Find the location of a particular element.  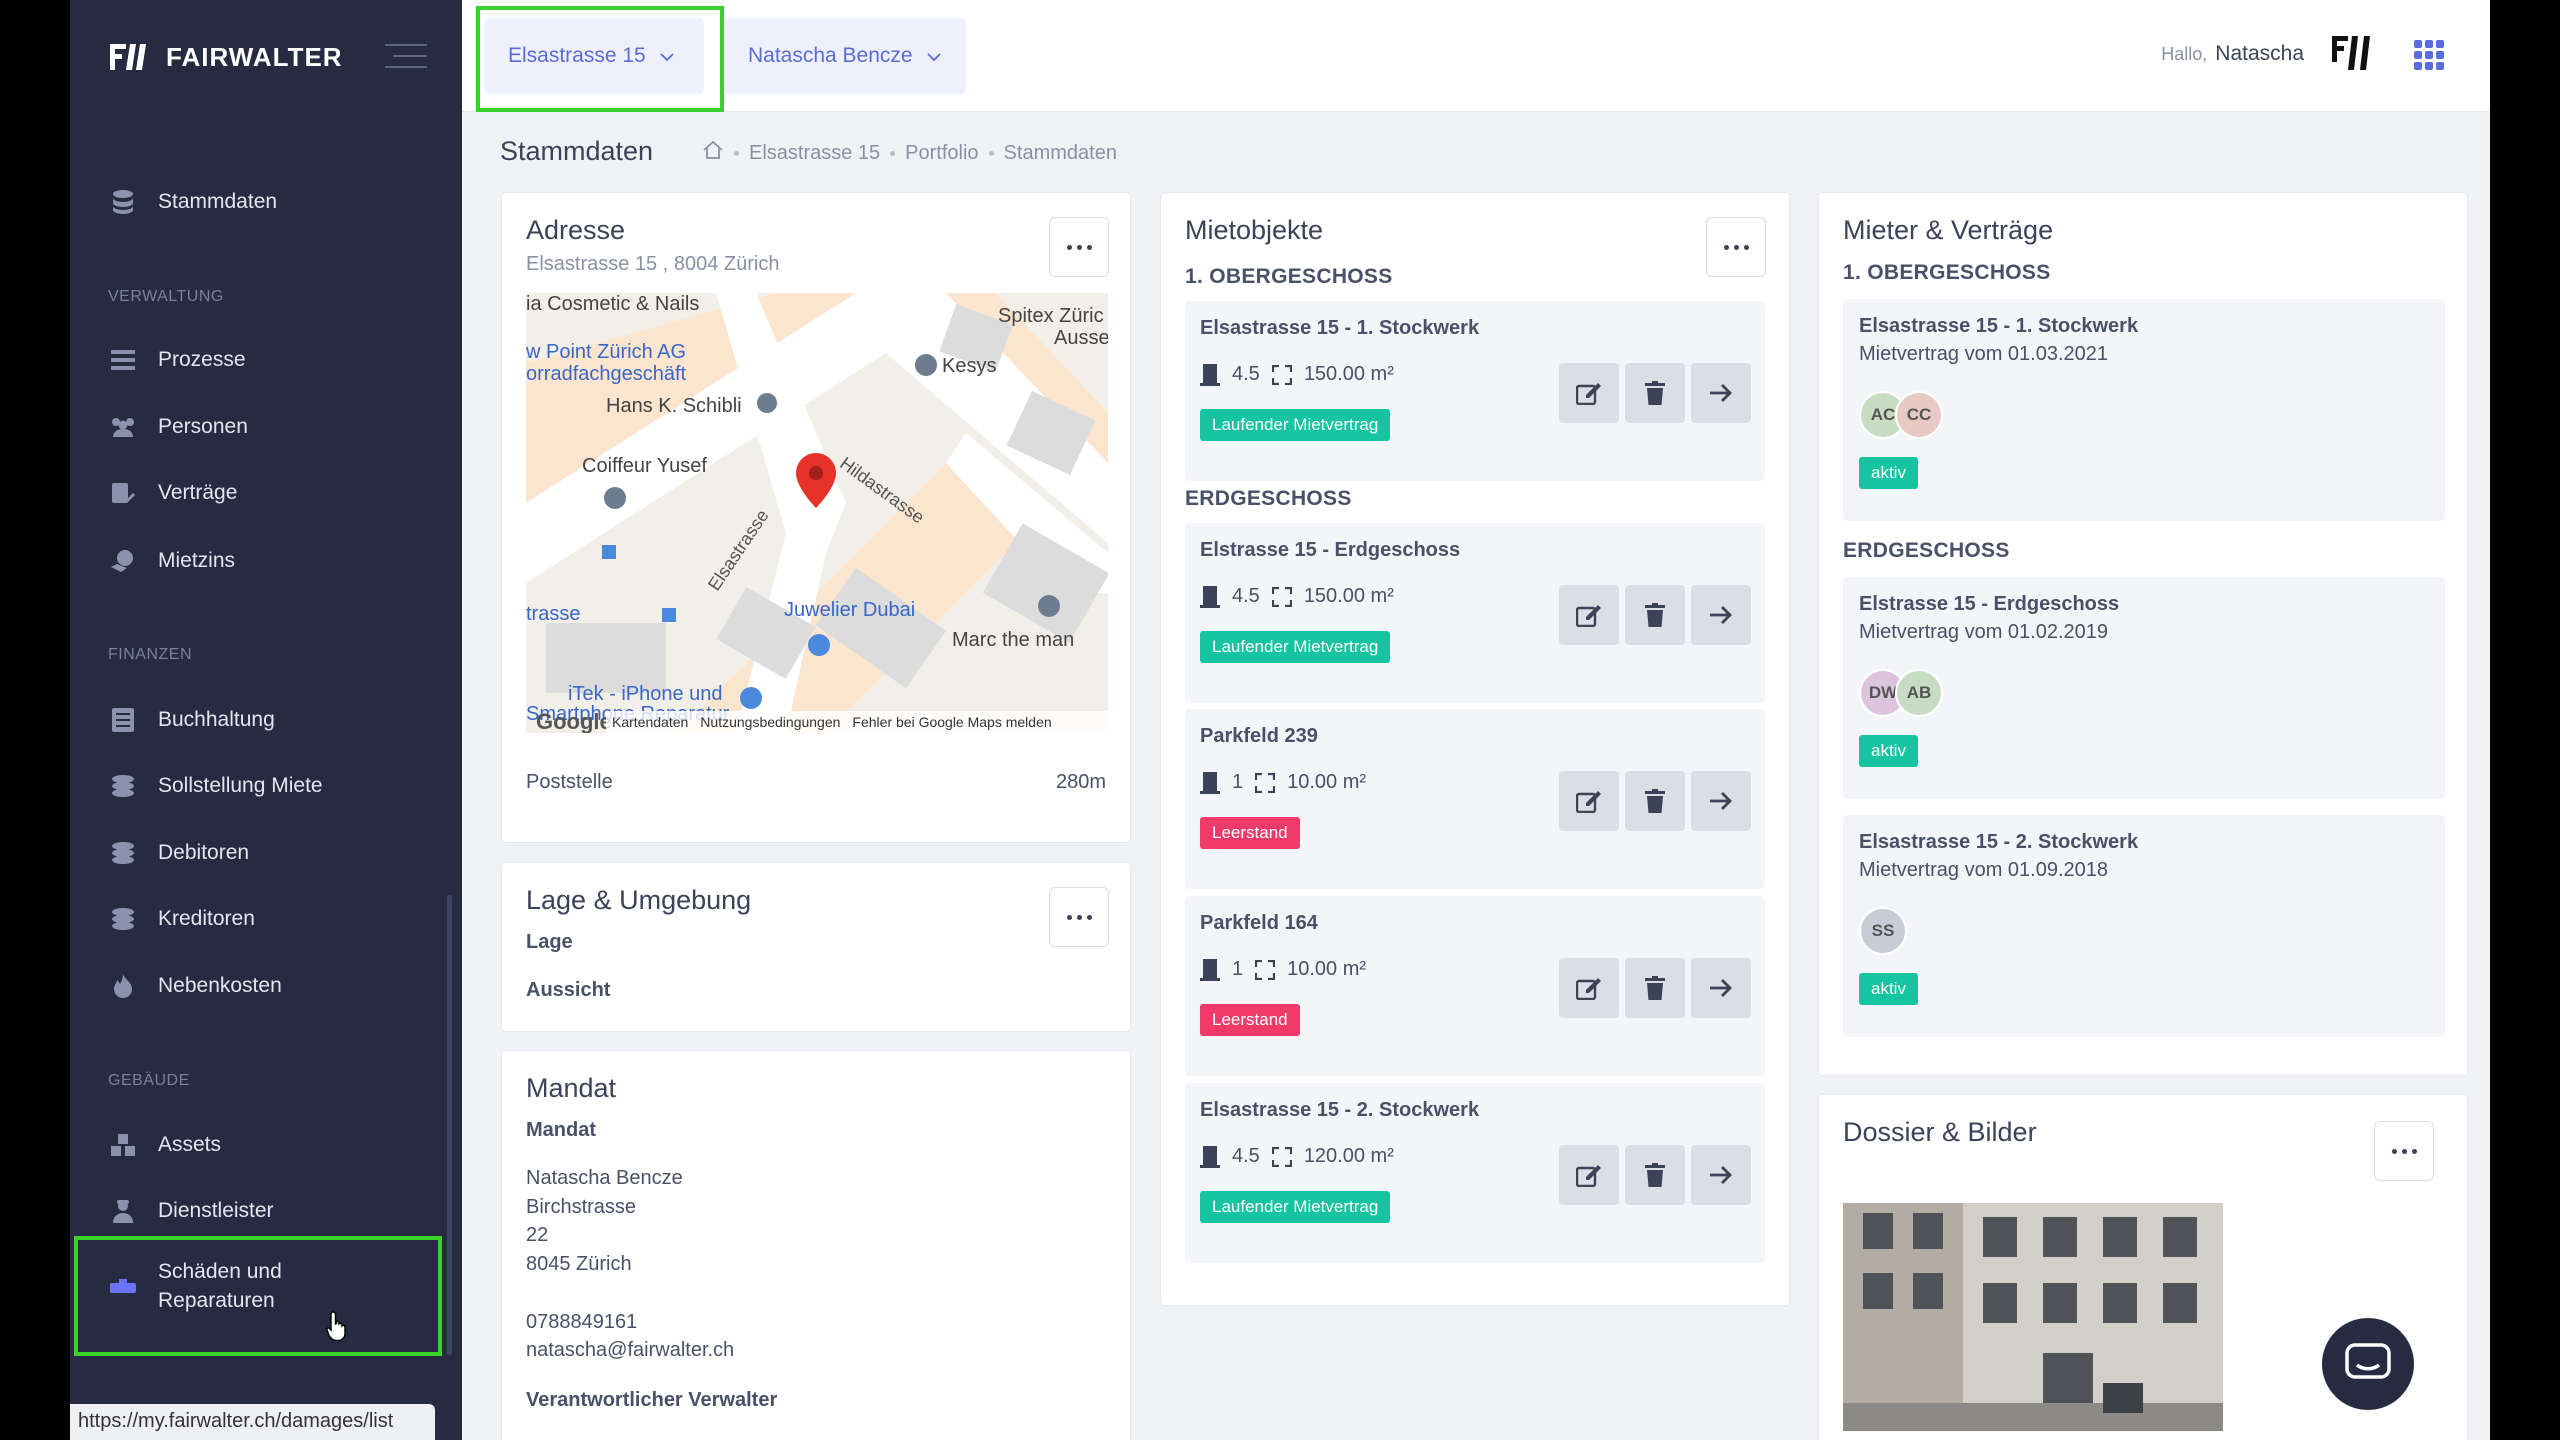

nav-section-finanzen: FINANZEN is located at coordinates (150, 654).